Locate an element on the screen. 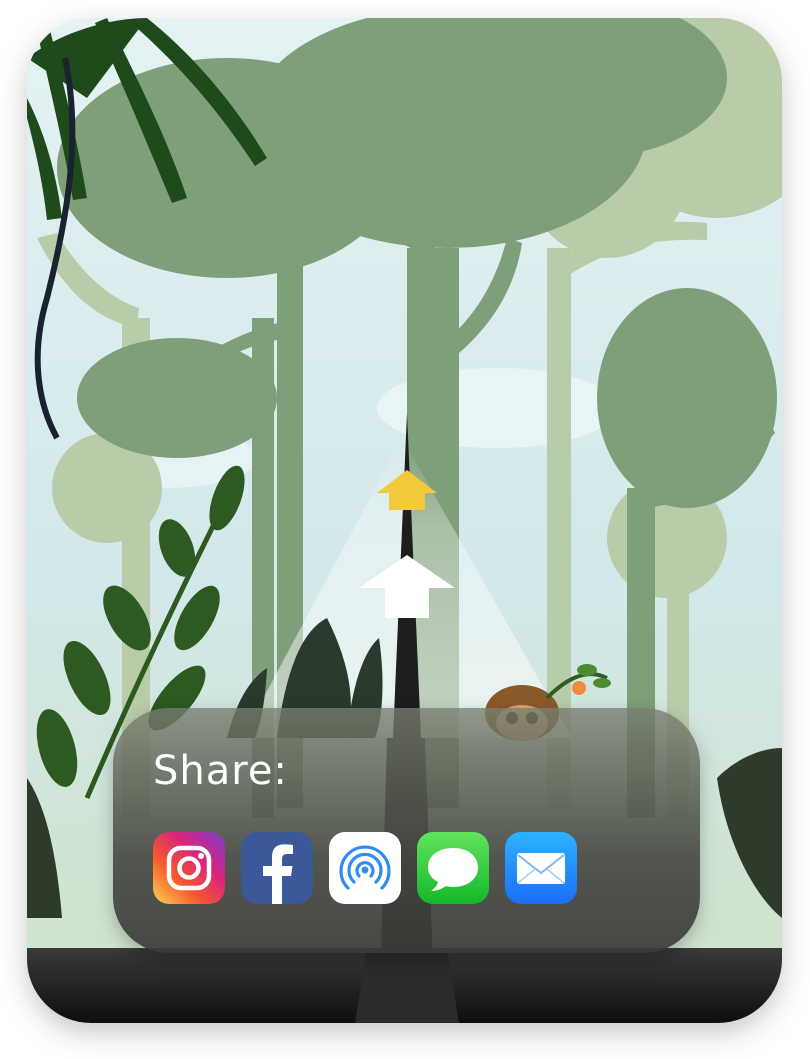 The width and height of the screenshot is (810, 1059). messages-icon is located at coordinates (453, 868).